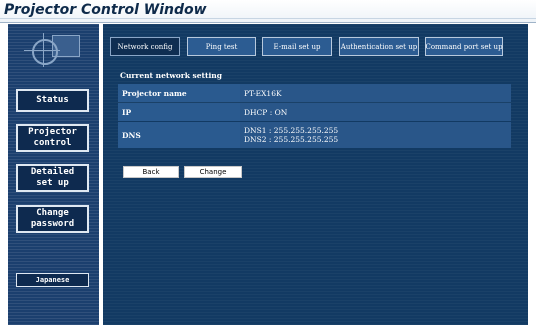  Describe the element at coordinates (291, 139) in the screenshot. I see `dns2-value: DNS2 : 255.255.255.255` at that location.